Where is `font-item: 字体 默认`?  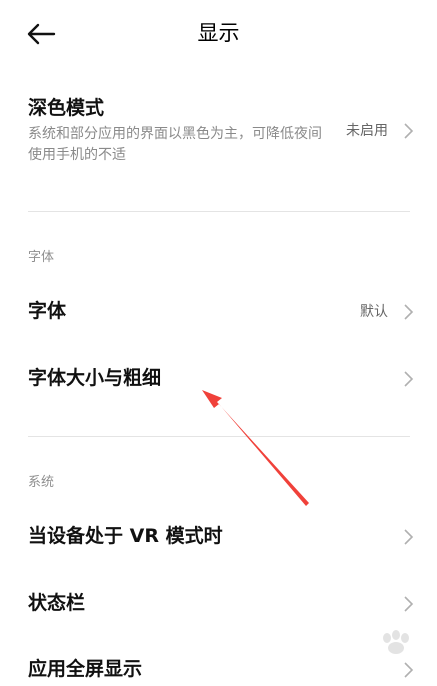
font-item: 字体 默认 is located at coordinates (221, 313).